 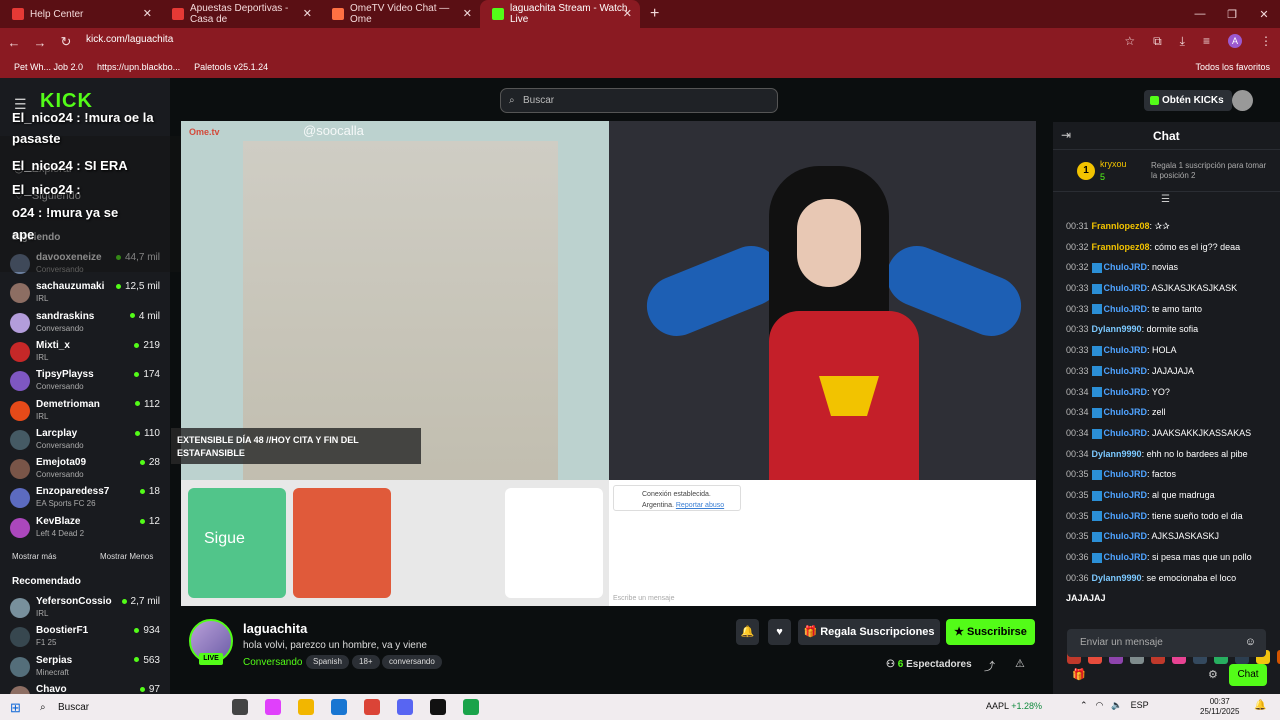 What do you see at coordinates (1157, 41) in the screenshot?
I see `extensions-icon: ⧉` at bounding box center [1157, 41].